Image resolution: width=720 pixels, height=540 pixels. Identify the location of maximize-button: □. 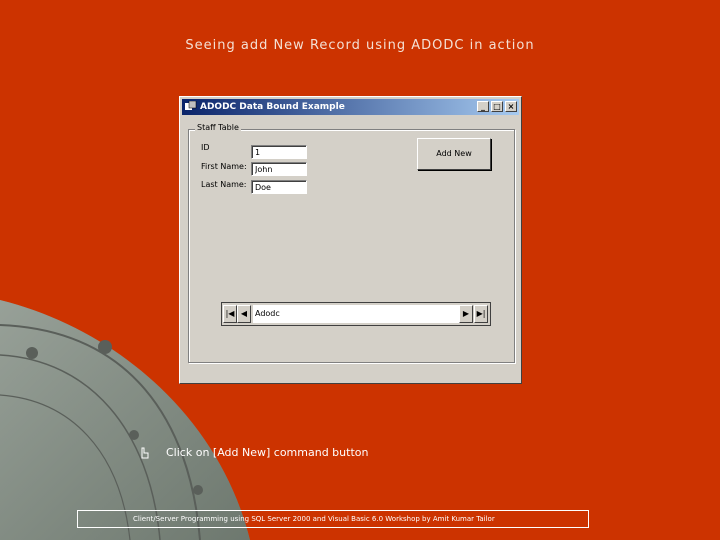
(497, 106).